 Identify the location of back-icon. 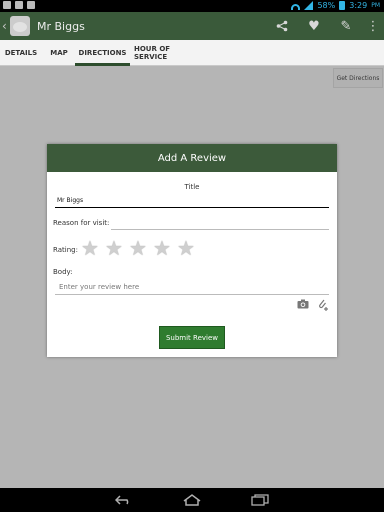
(122, 500).